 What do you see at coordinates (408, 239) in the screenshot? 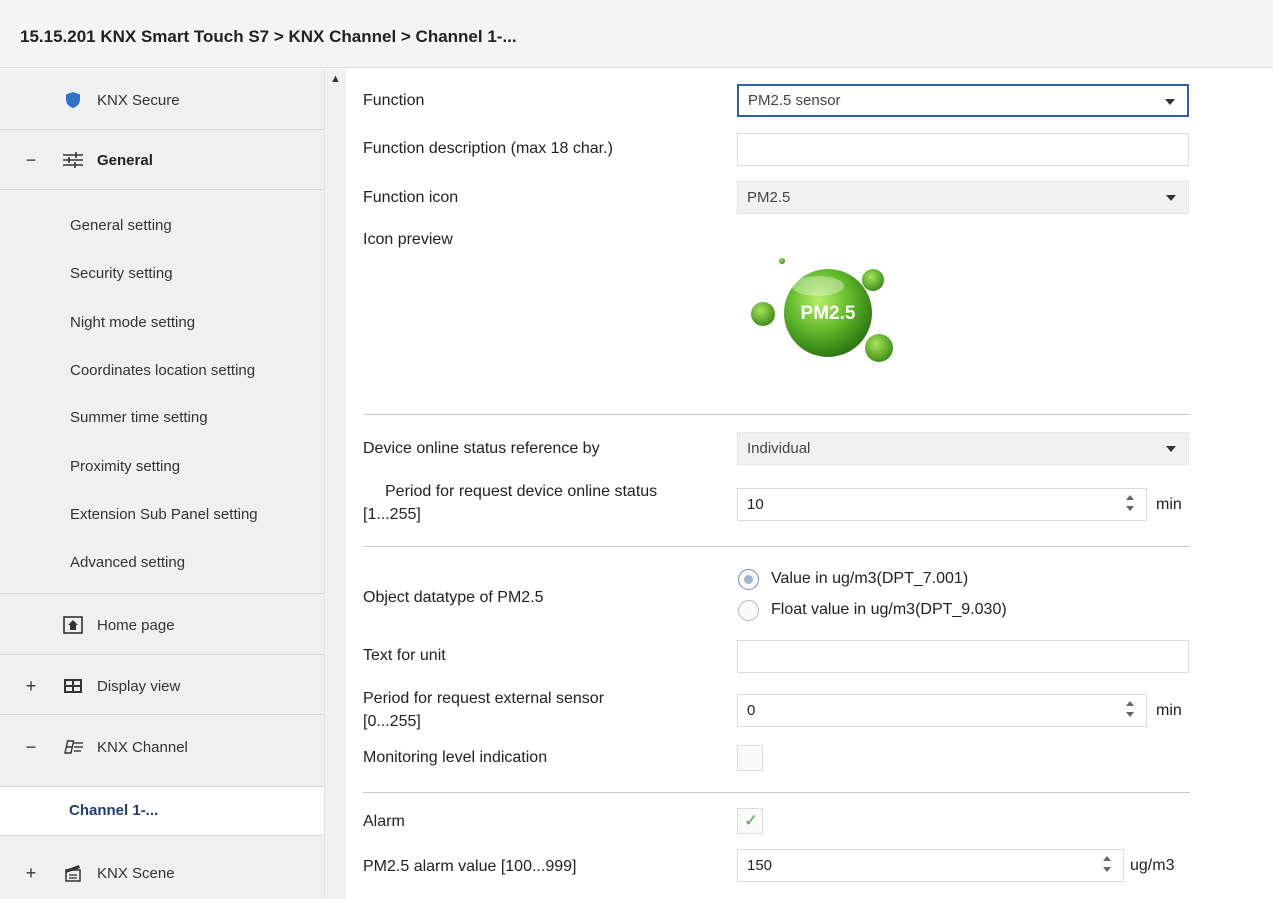
I see `icon-preview-label: Icon preview` at bounding box center [408, 239].